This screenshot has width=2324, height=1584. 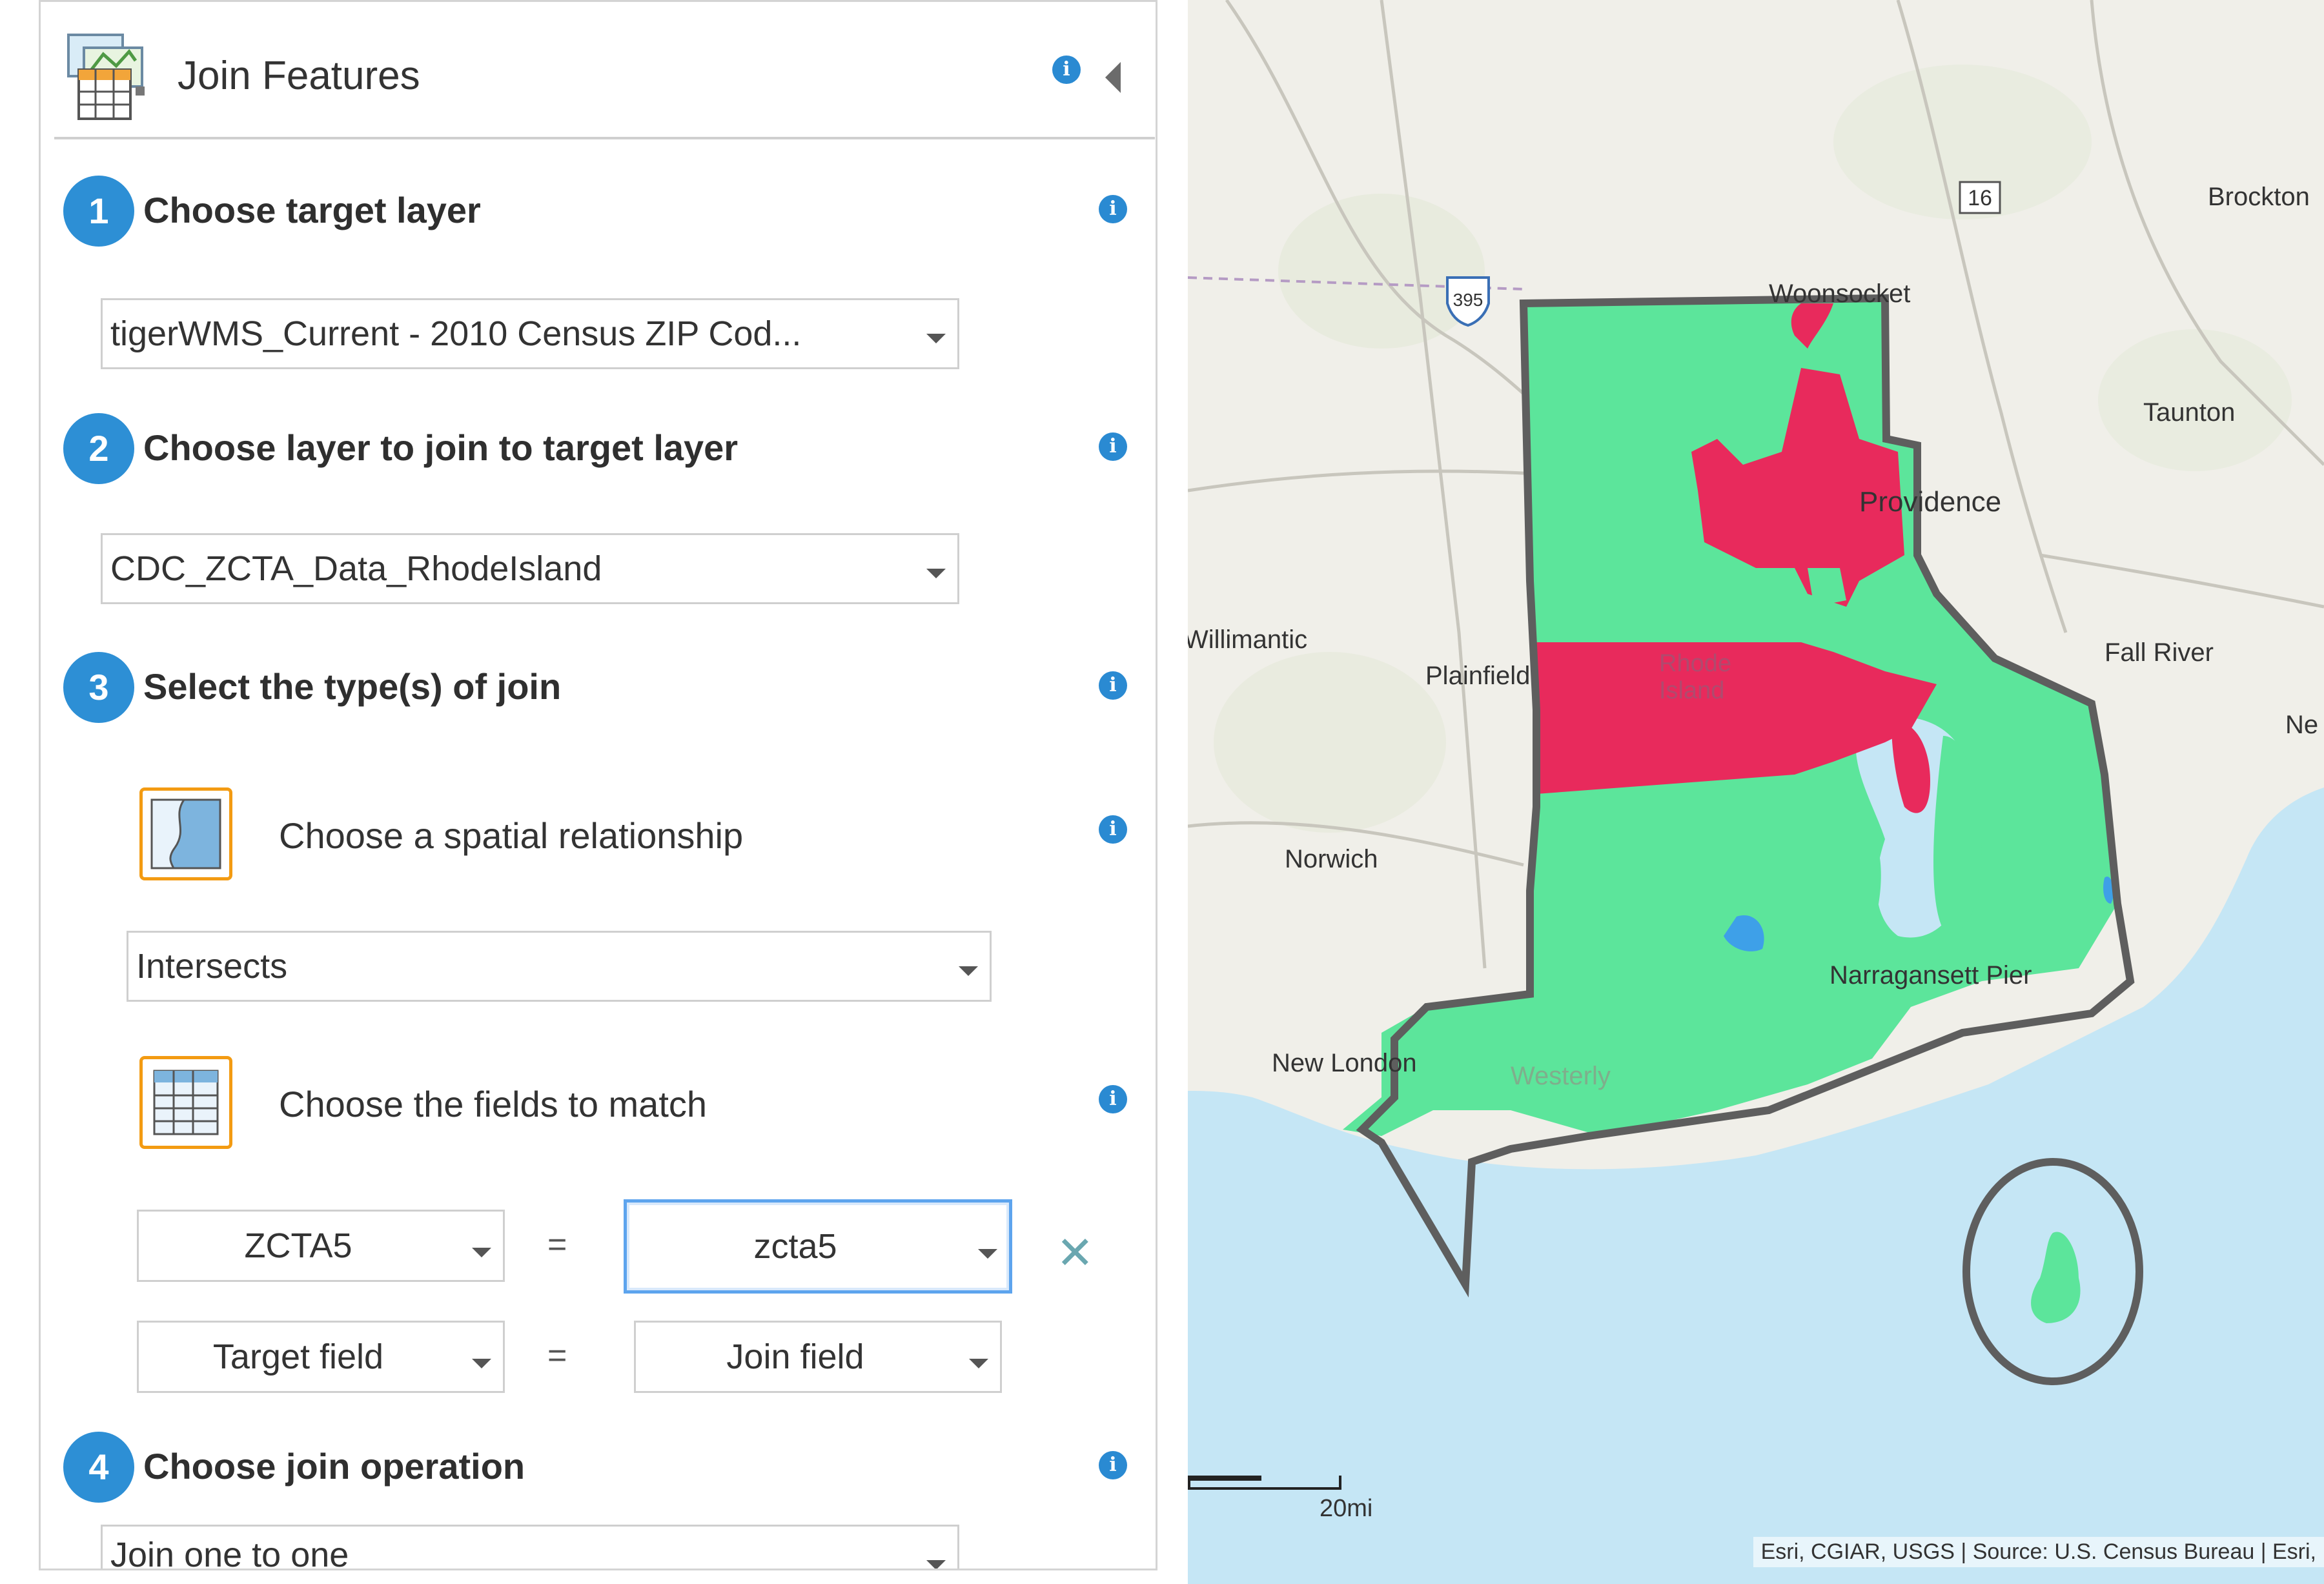 I want to click on route-16-shield: 16, so click(x=1980, y=197).